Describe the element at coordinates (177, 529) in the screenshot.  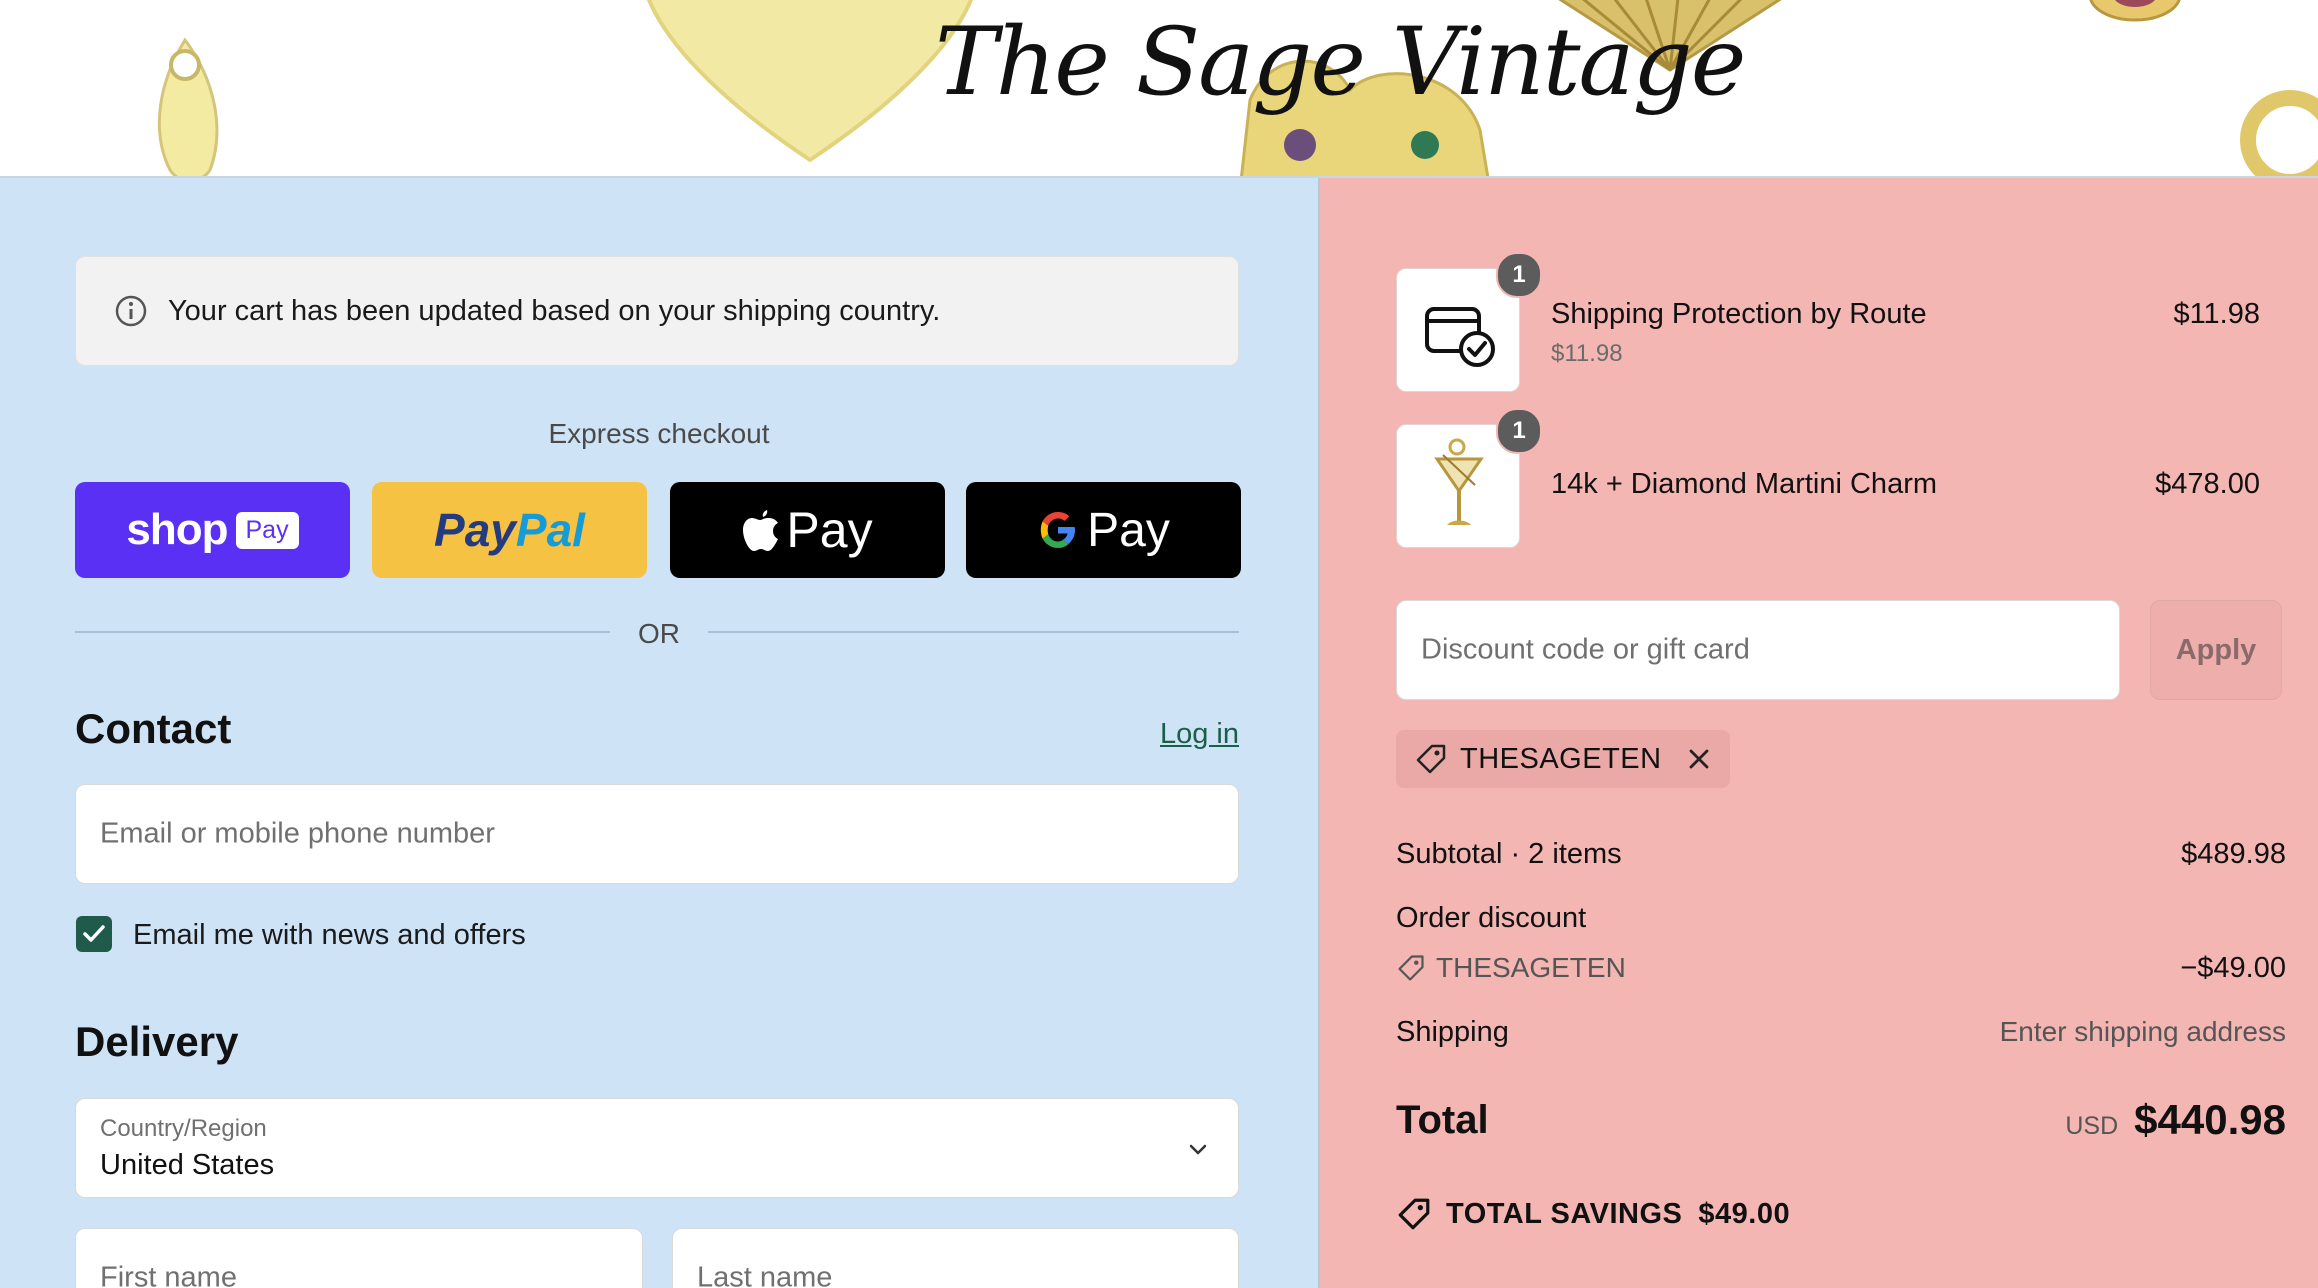
I see `shop-pay-logo: shop` at that location.